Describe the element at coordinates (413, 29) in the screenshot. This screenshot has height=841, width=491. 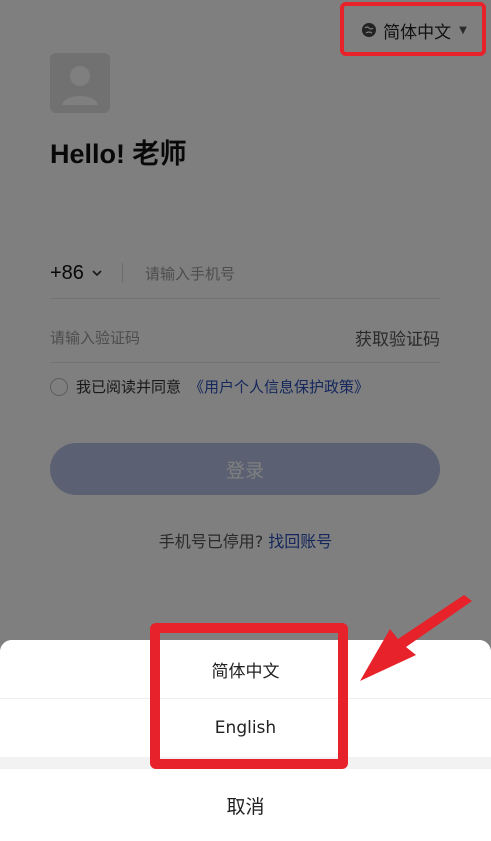
I see `highlight-box-language-switch` at that location.